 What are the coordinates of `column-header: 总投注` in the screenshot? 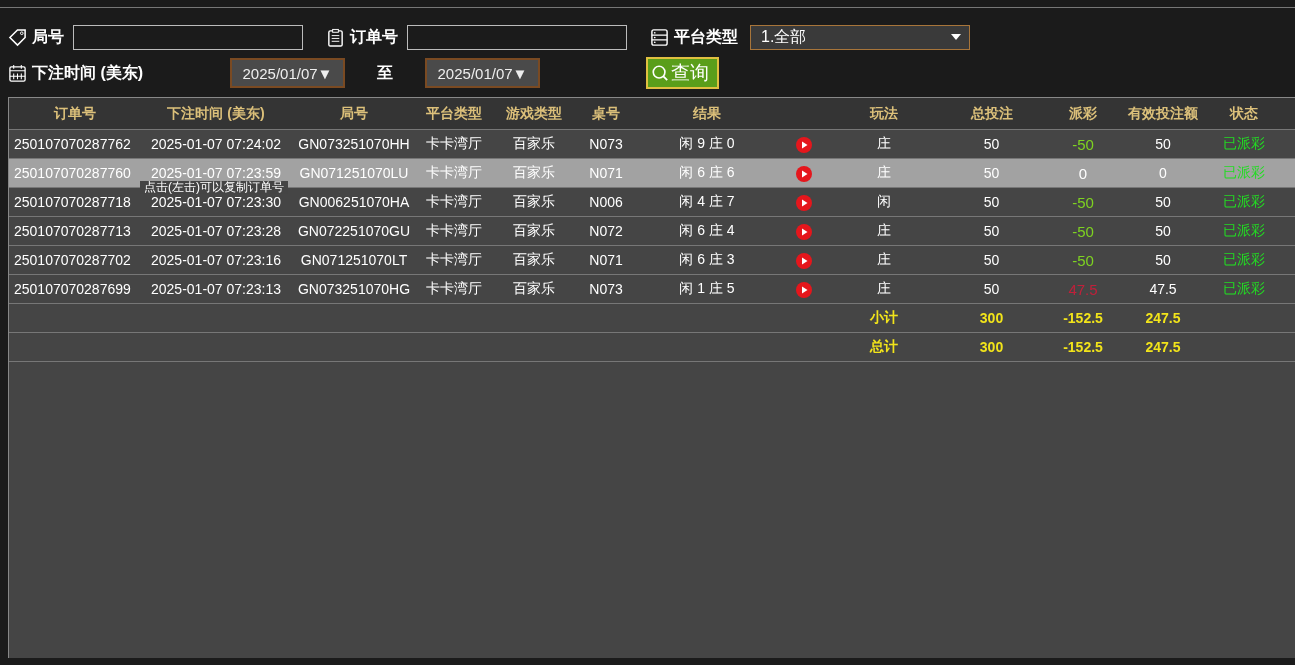 It's located at (991, 114).